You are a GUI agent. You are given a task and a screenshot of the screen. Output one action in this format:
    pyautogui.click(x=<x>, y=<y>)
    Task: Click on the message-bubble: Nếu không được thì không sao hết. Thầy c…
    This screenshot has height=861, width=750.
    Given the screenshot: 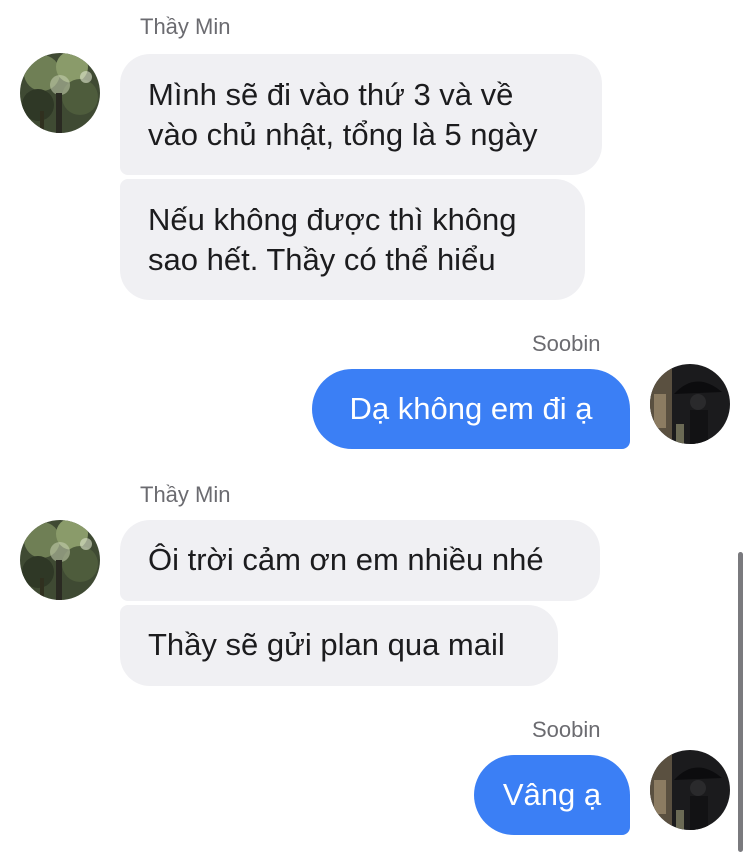 What is the action you would take?
    pyautogui.click(x=352, y=239)
    